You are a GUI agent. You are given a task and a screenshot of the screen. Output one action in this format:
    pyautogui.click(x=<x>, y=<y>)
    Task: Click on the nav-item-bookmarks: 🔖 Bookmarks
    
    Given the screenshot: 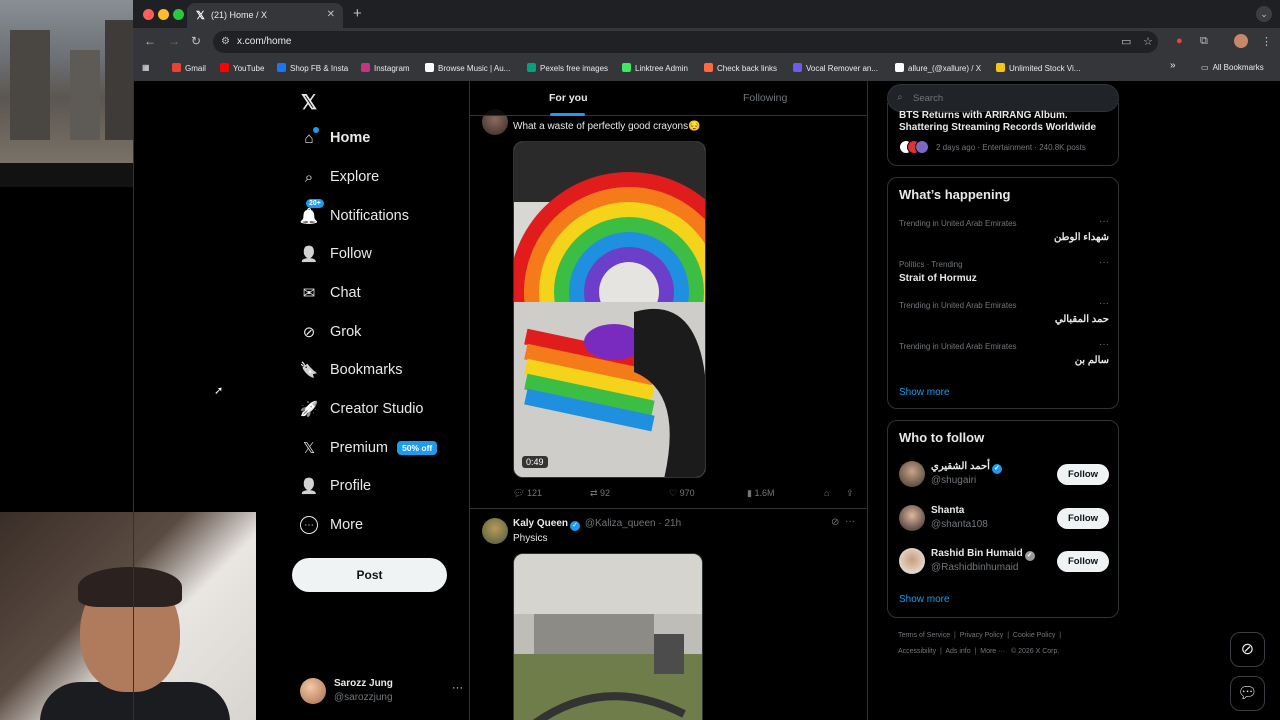 What is the action you would take?
    pyautogui.click(x=351, y=370)
    